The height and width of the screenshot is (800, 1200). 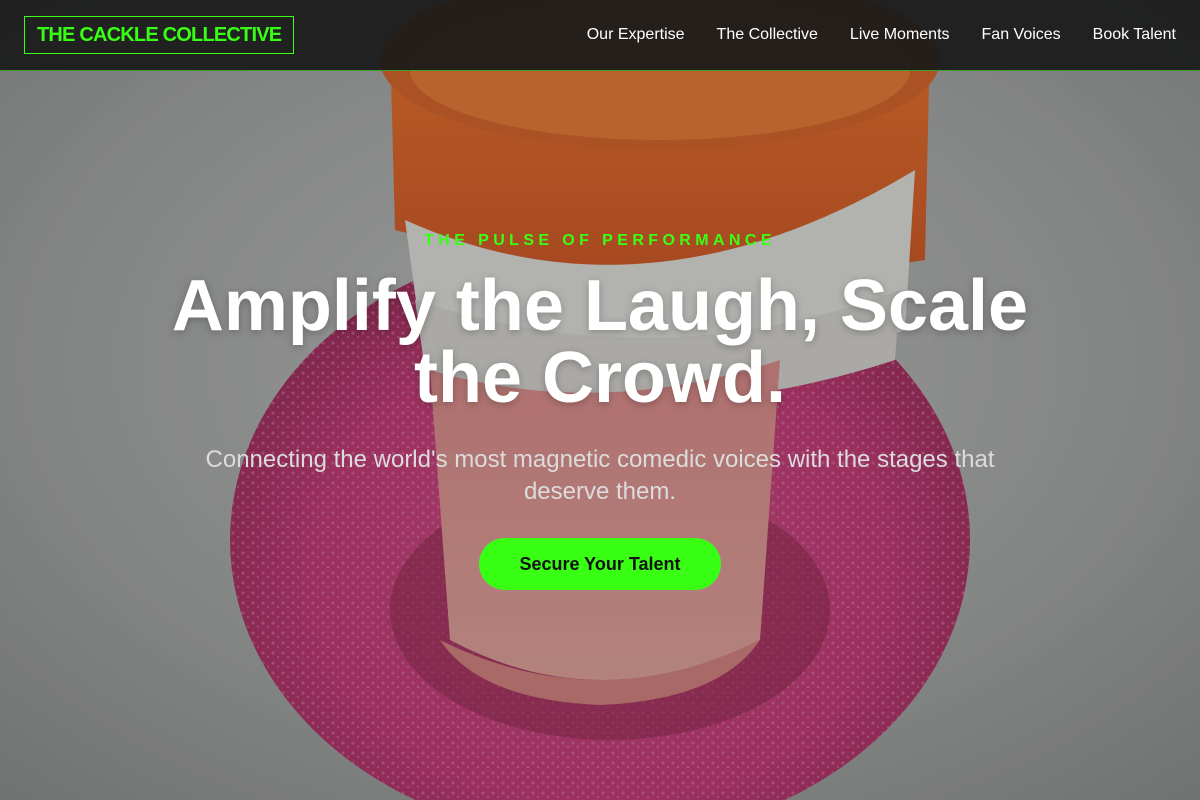 What do you see at coordinates (1134, 35) in the screenshot?
I see `nav-link-book-talent: Book Talent` at bounding box center [1134, 35].